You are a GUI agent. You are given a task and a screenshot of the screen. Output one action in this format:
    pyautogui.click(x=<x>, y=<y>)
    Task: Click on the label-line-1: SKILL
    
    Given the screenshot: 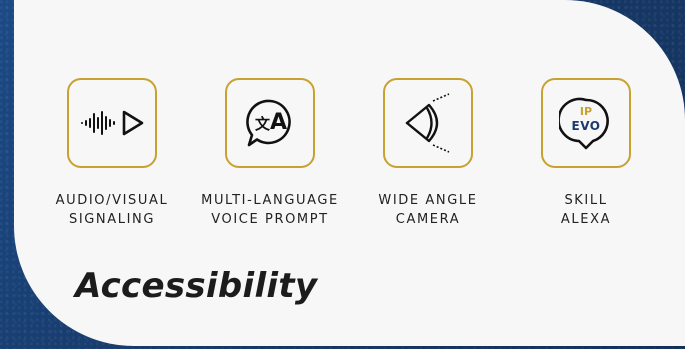 What is the action you would take?
    pyautogui.click(x=586, y=200)
    